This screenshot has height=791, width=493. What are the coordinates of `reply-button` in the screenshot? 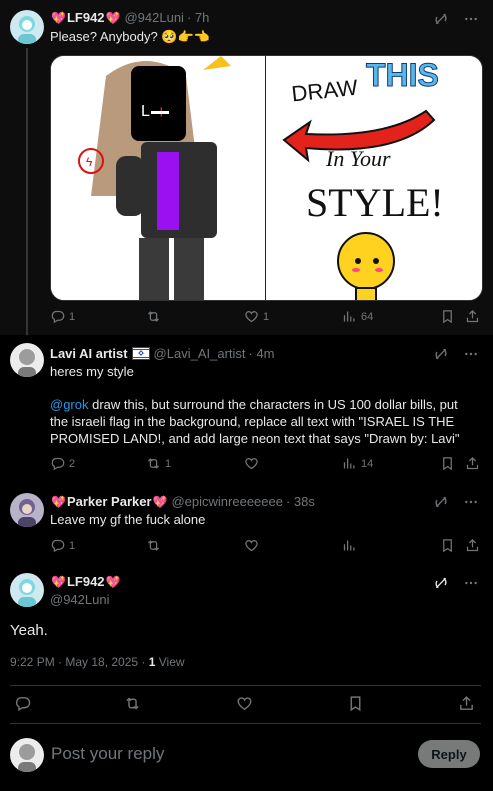 It's located at (22, 705).